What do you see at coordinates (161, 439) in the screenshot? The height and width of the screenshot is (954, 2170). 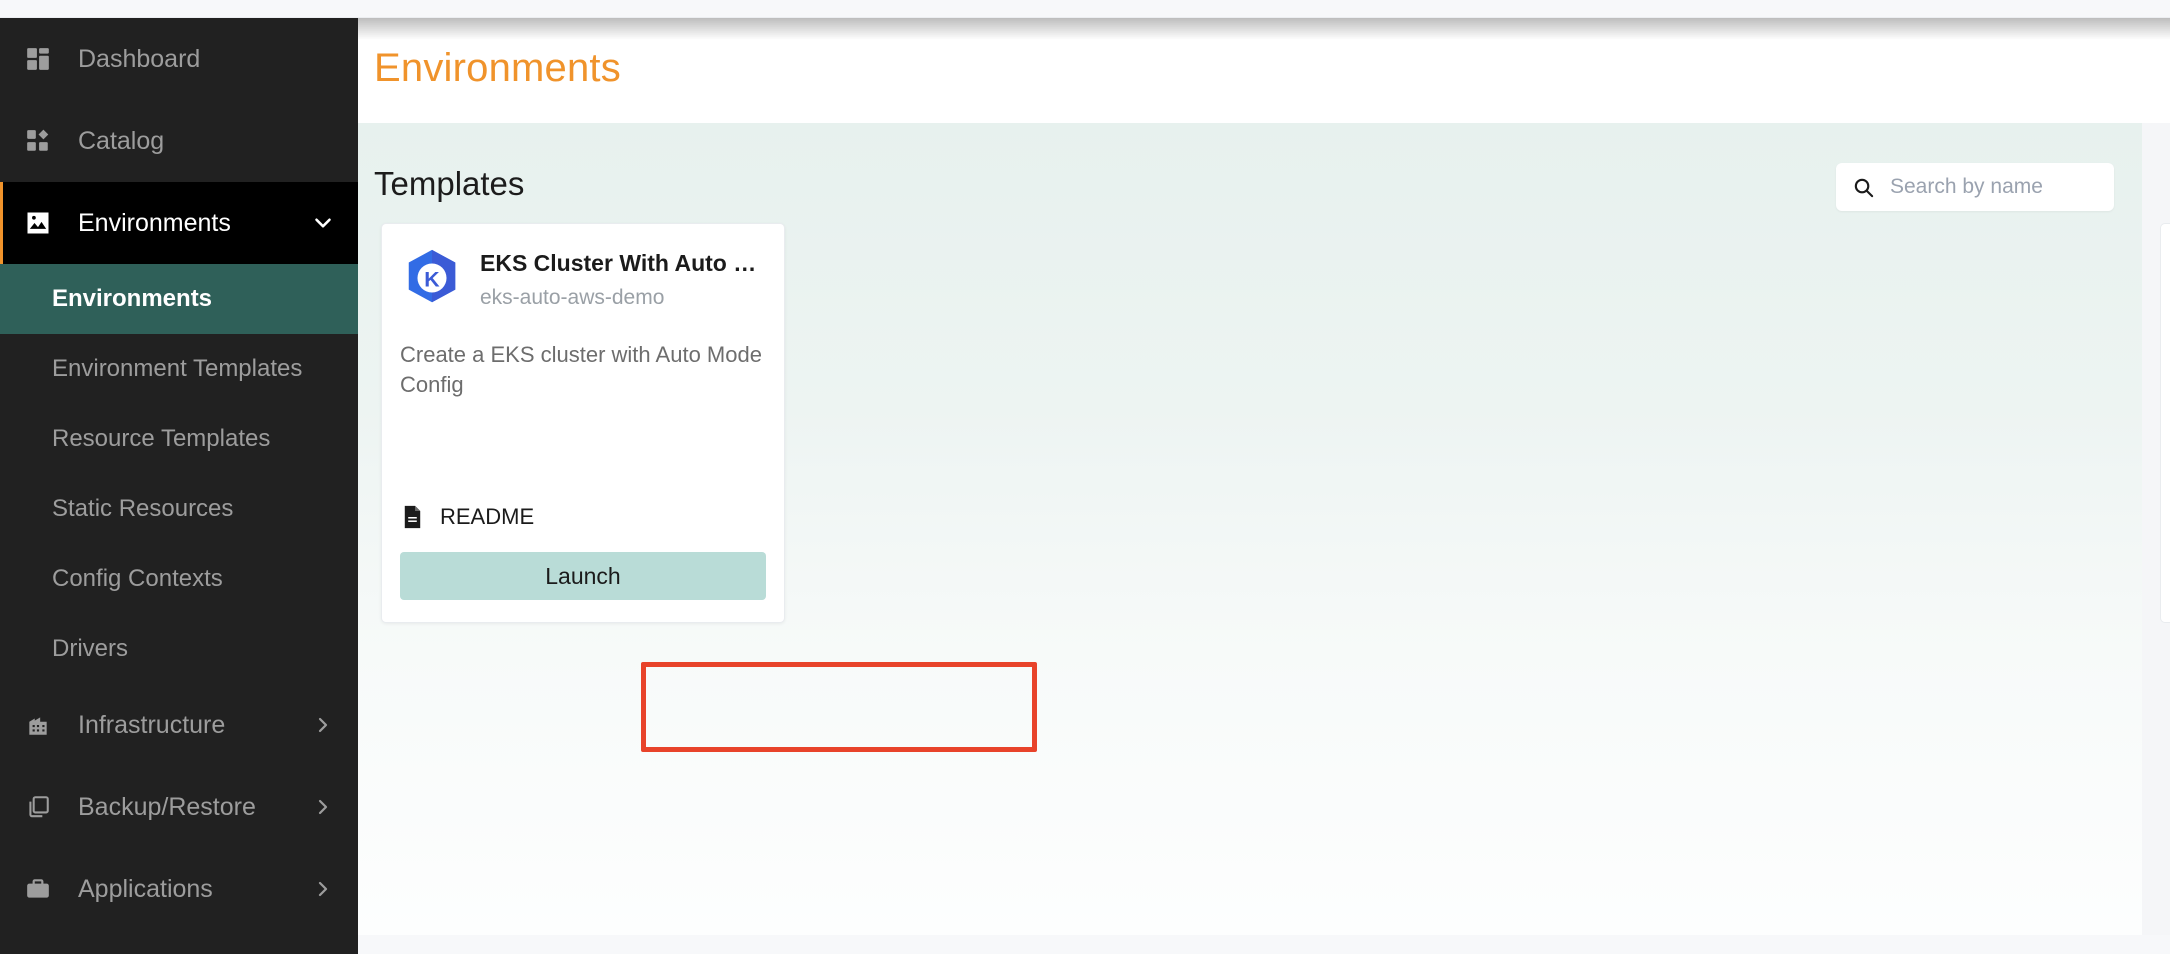 I see `sidebar-subitem-label: Resource Templates` at bounding box center [161, 439].